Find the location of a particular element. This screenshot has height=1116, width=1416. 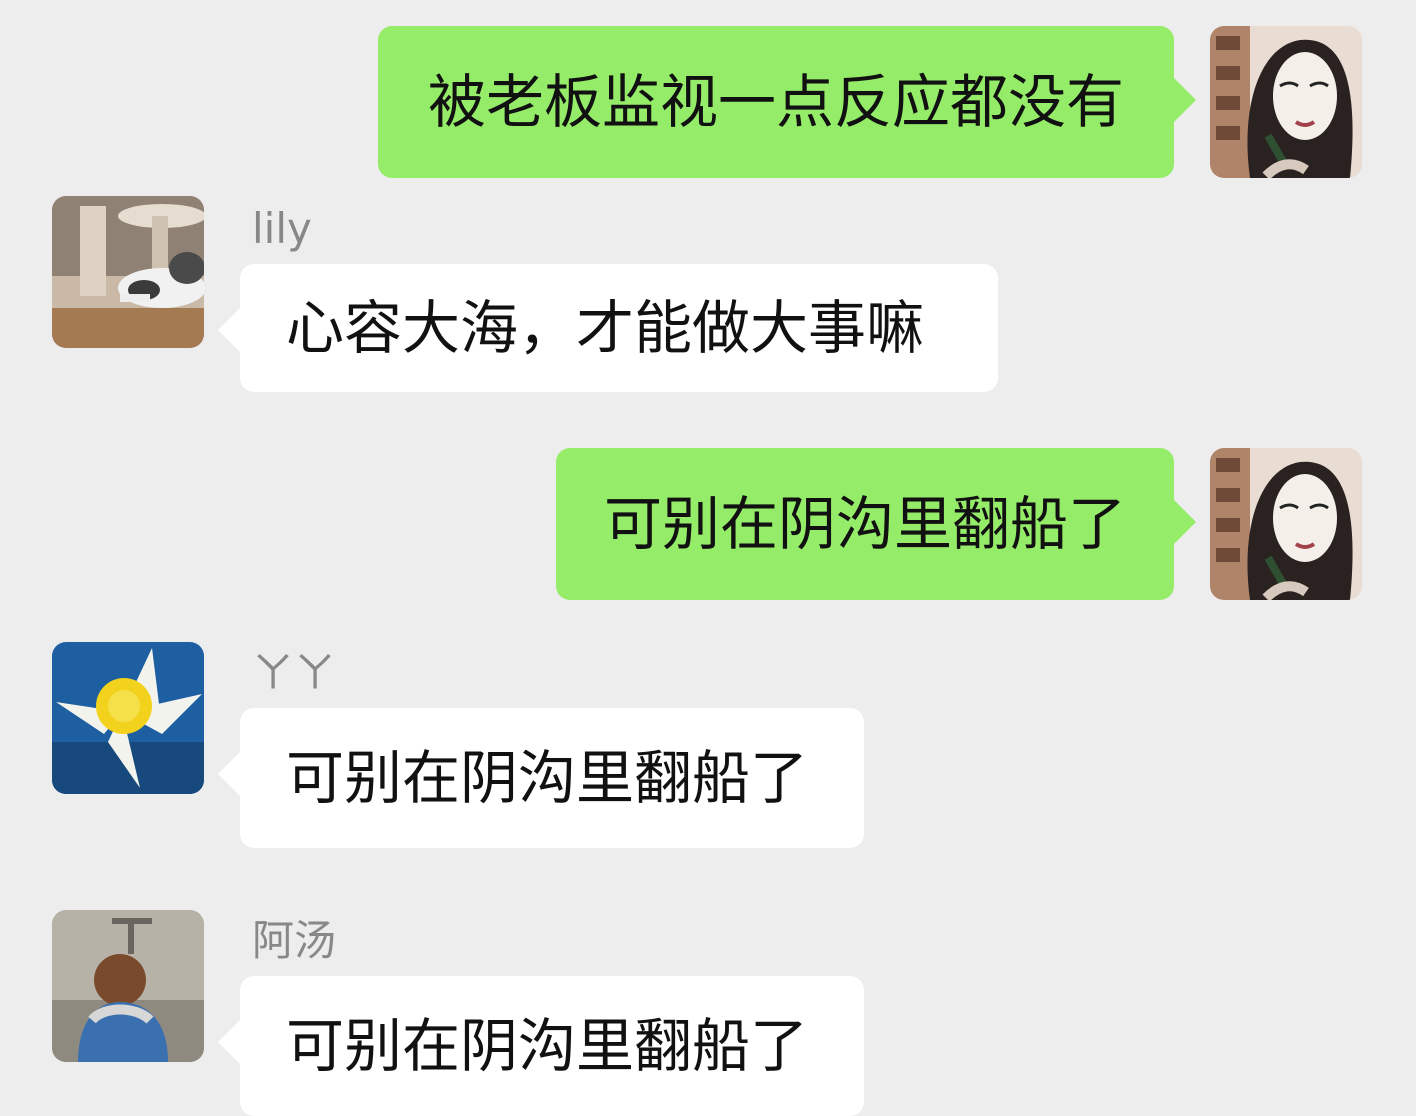

message-bubble: 被老板监视一点反应都没有 is located at coordinates (787, 102).